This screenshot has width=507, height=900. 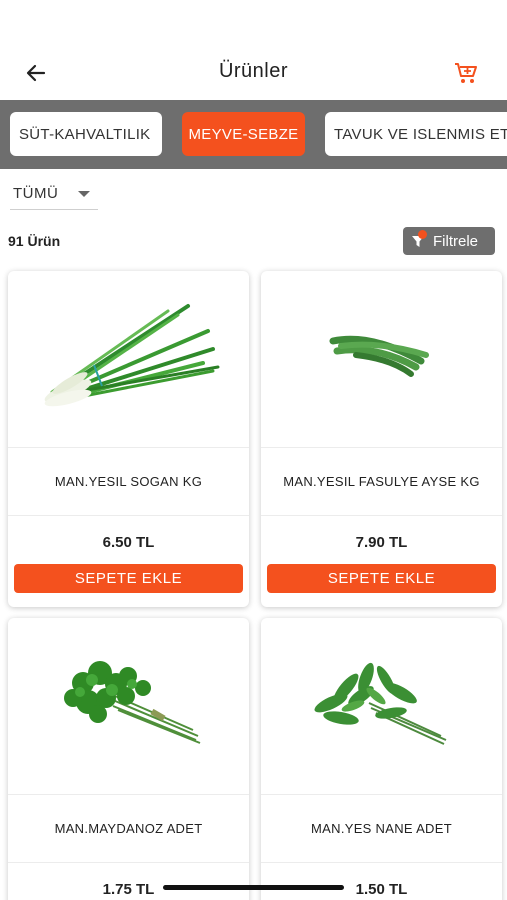 What do you see at coordinates (84, 194) in the screenshot?
I see `chevron-down-icon` at bounding box center [84, 194].